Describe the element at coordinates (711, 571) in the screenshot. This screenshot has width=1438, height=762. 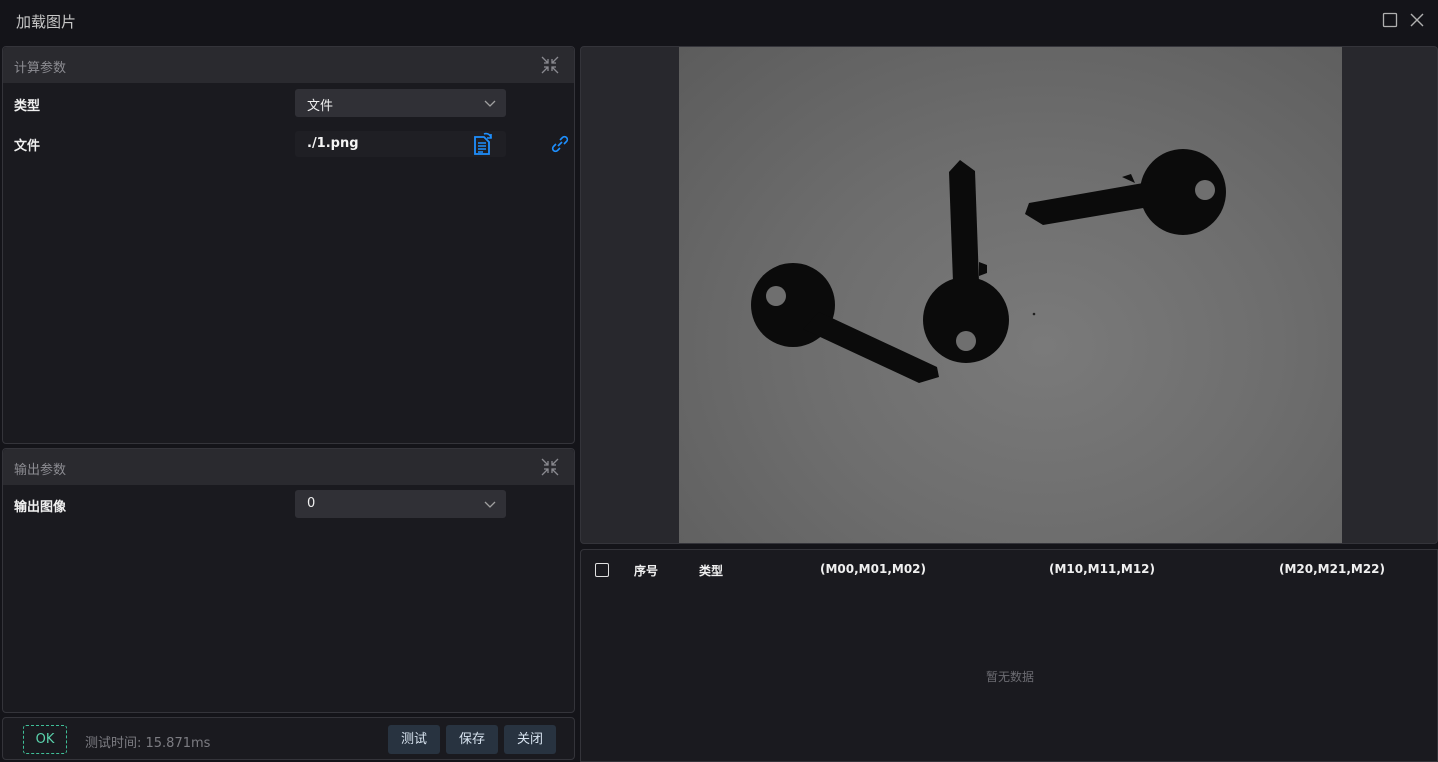
I see `column-header-type: 类型` at that location.